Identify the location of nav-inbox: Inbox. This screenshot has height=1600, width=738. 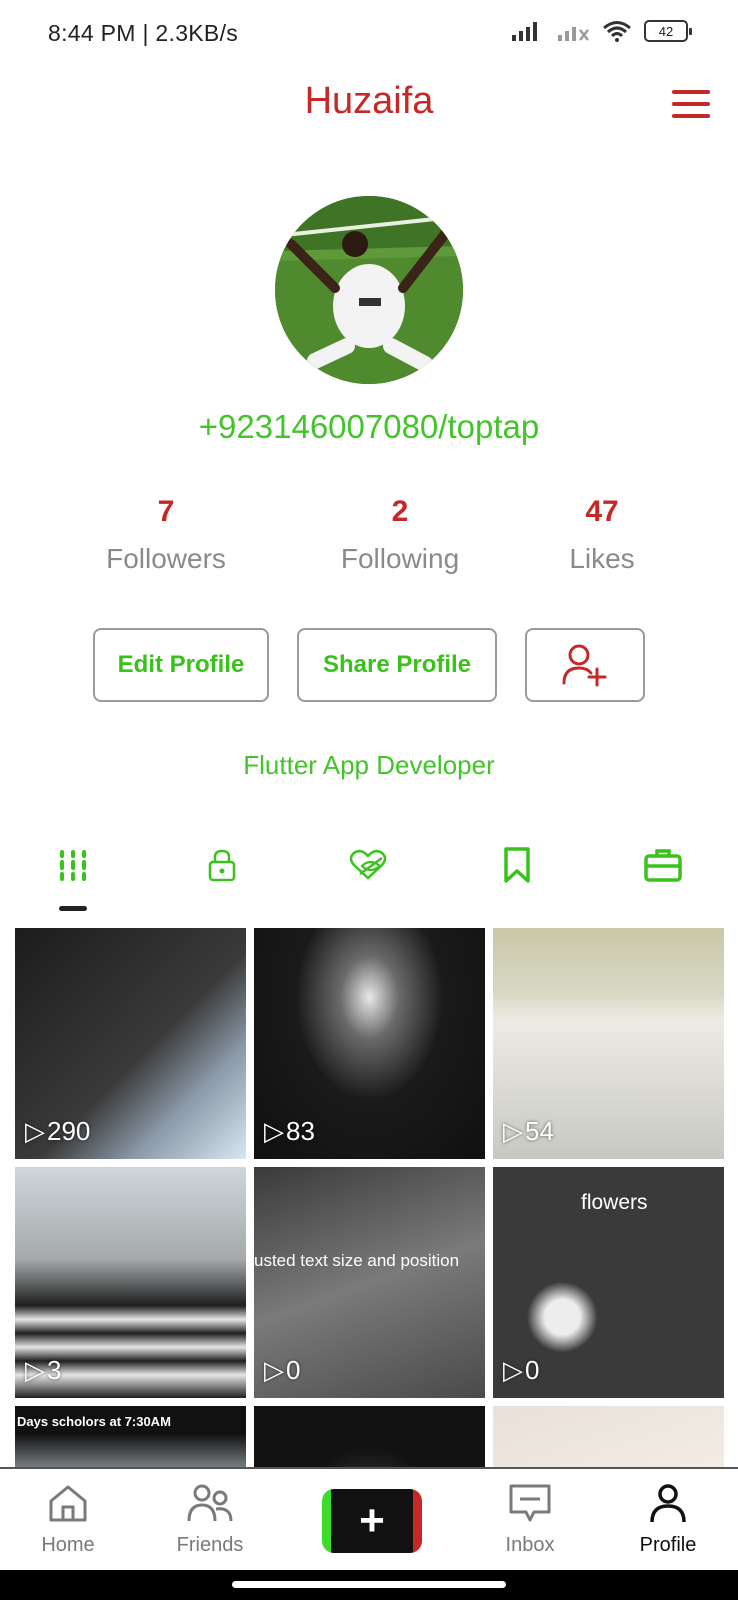
(530, 1520).